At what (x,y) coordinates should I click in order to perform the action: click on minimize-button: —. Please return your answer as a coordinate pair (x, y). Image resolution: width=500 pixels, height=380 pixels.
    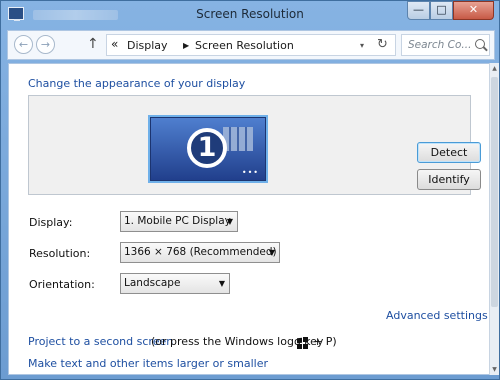
    Looking at the image, I should click on (418, 10).